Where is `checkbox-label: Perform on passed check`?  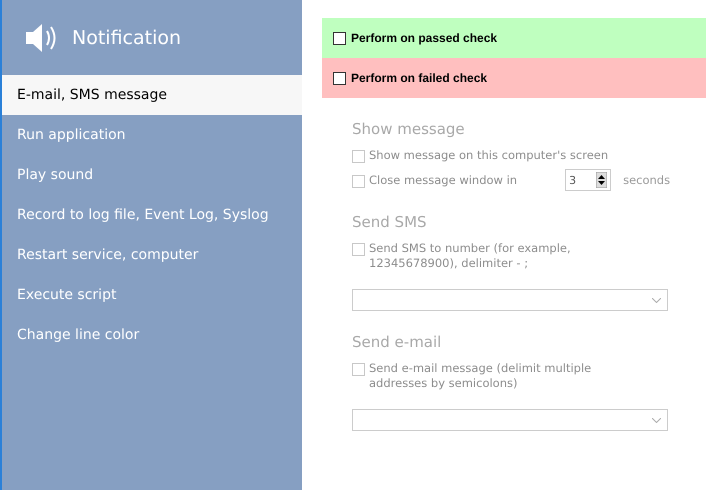 checkbox-label: Perform on passed check is located at coordinates (424, 38).